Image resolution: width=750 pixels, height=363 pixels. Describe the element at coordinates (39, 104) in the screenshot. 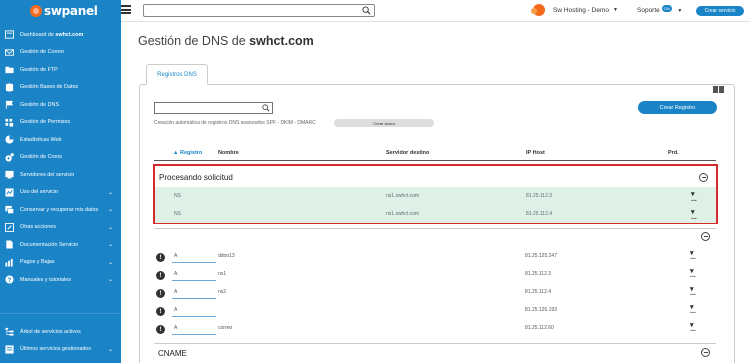

I see `sidebar-item-label: Gestión de DNS` at that location.